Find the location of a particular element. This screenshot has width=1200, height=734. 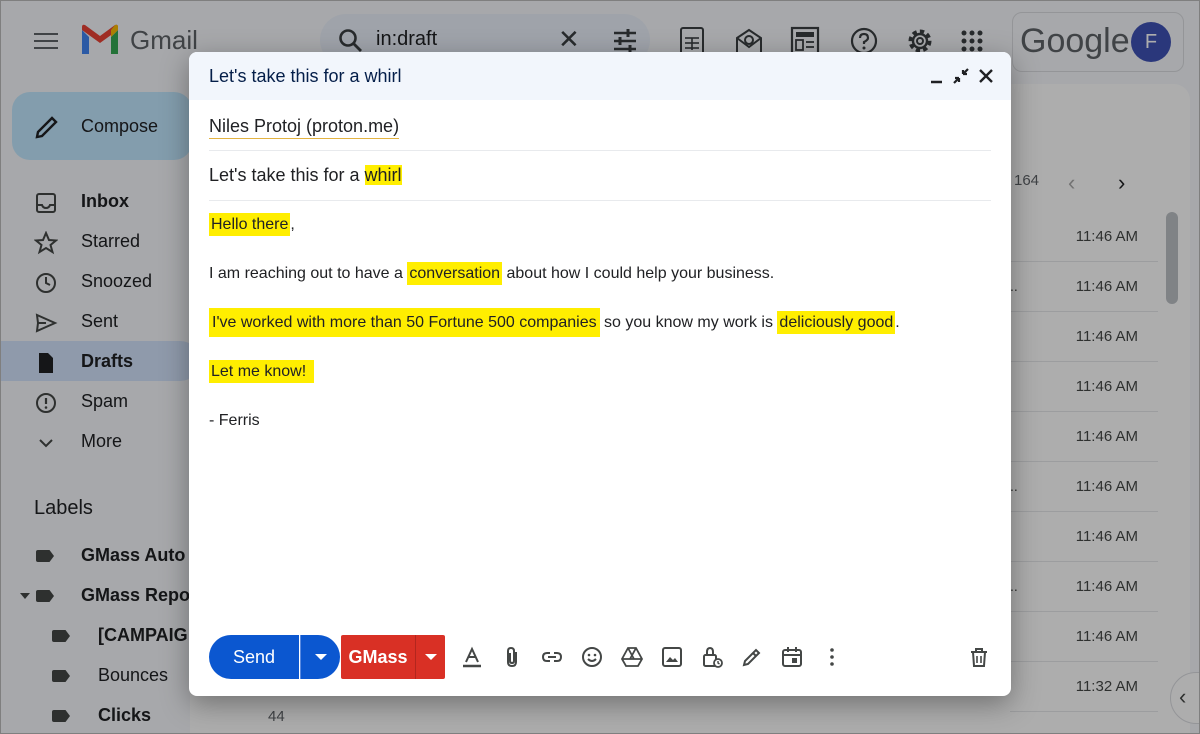

close-icon is located at coordinates (986, 76).